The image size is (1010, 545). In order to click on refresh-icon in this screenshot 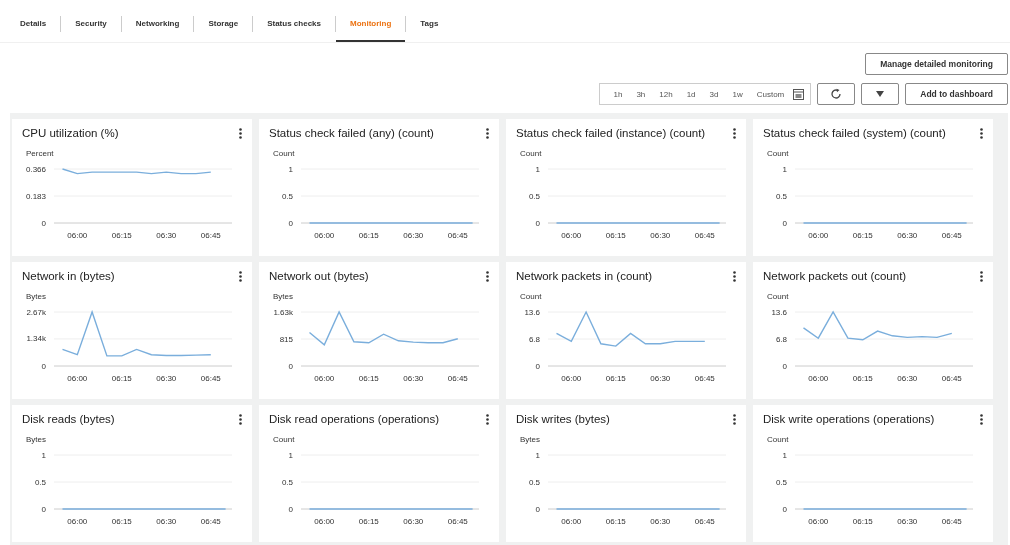, I will do `click(836, 94)`.